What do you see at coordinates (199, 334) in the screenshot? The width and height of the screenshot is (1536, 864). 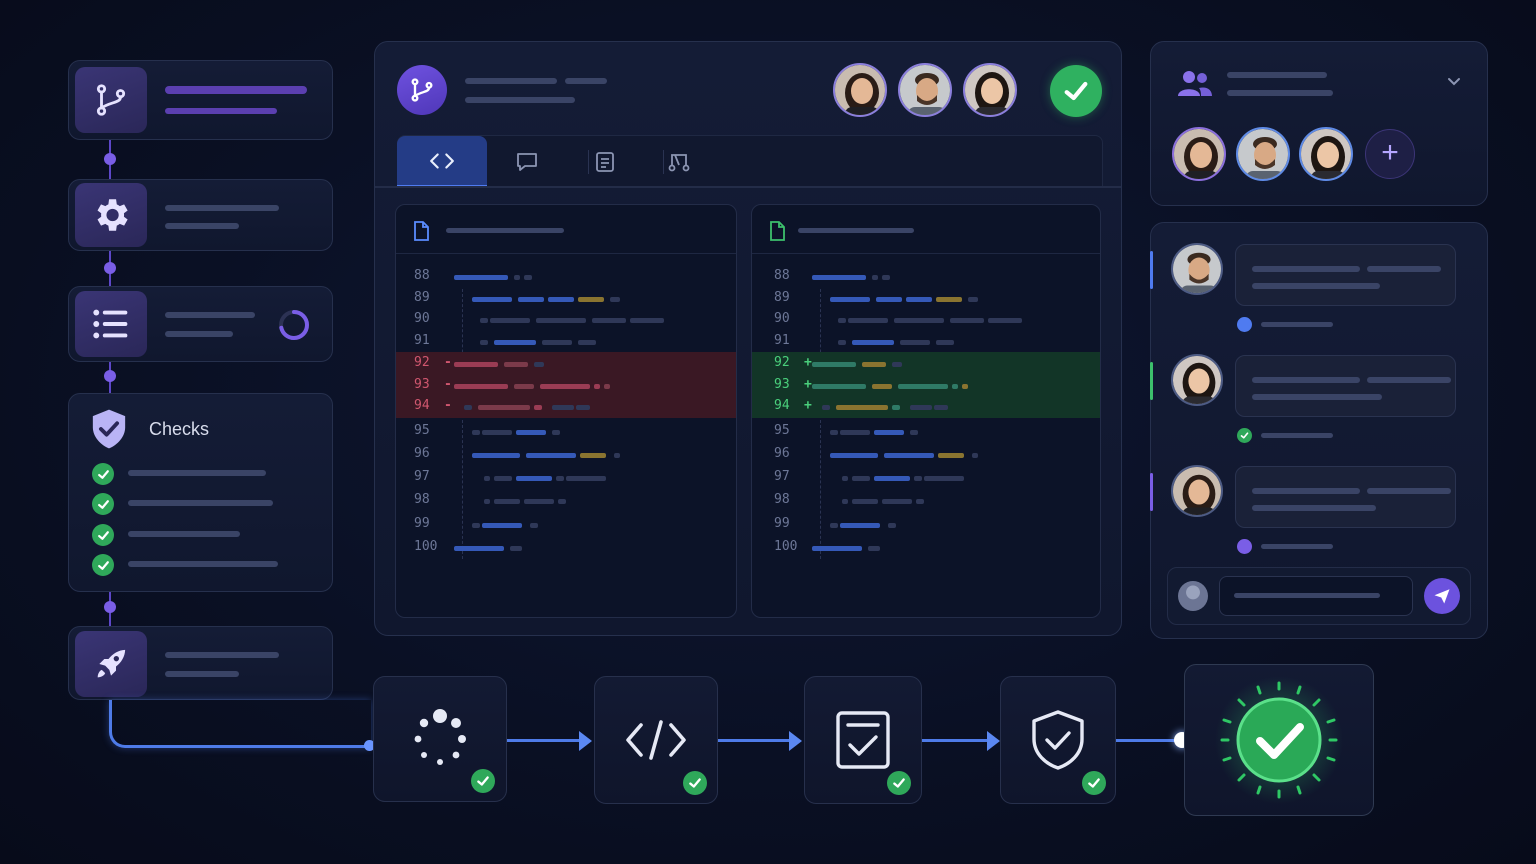 I see `tasks-subtitle-placeholder` at bounding box center [199, 334].